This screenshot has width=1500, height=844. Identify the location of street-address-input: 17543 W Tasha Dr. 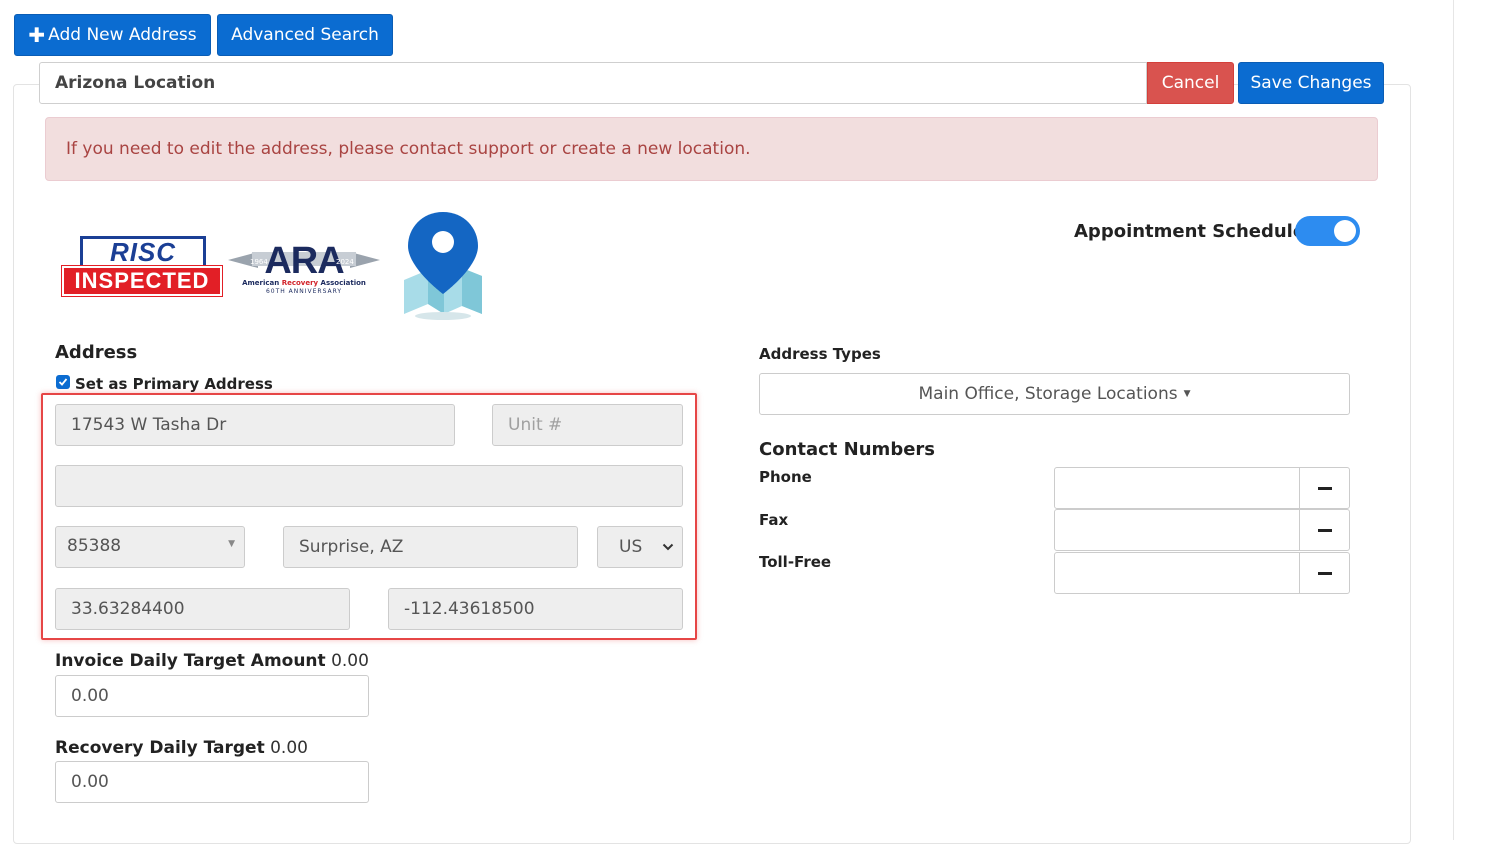
(255, 425).